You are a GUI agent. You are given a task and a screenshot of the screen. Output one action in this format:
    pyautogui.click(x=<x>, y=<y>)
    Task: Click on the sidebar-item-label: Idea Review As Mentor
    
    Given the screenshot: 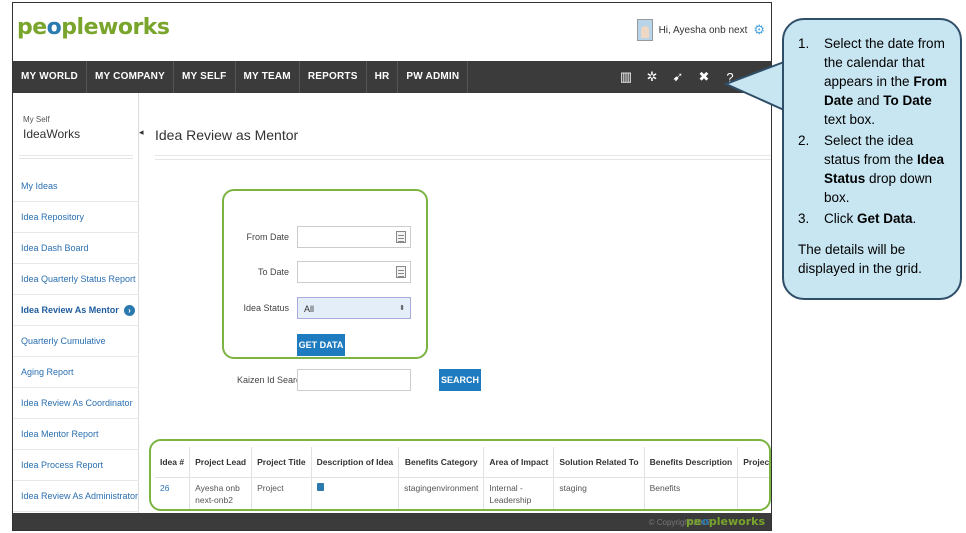 What is the action you would take?
    pyautogui.click(x=70, y=310)
    